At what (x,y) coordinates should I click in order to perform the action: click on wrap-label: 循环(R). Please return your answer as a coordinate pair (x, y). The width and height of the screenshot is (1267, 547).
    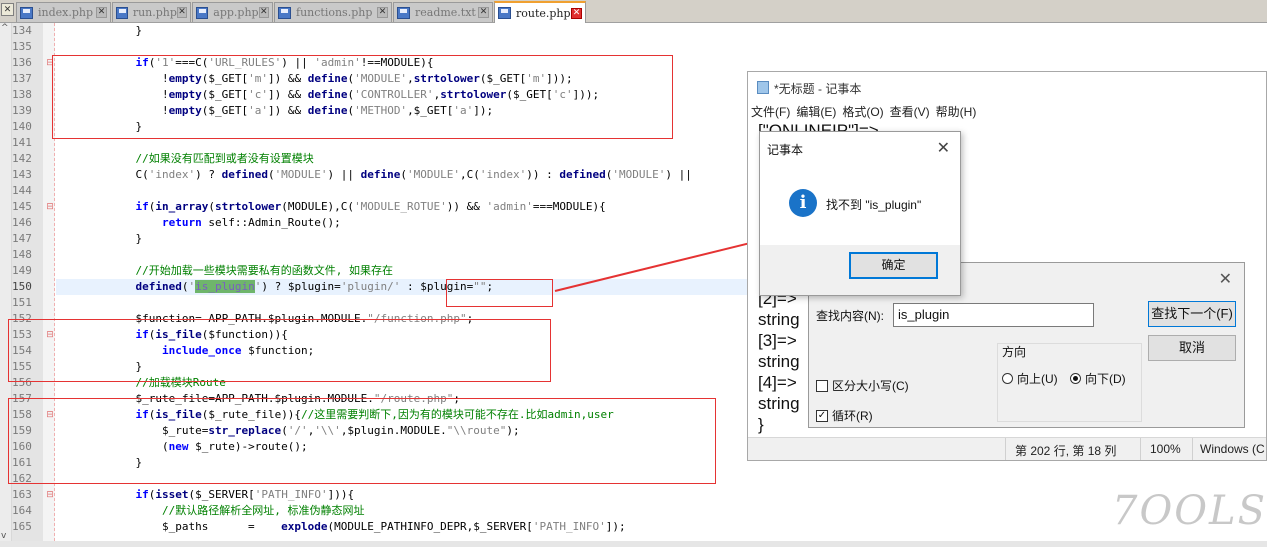
    Looking at the image, I should click on (852, 416).